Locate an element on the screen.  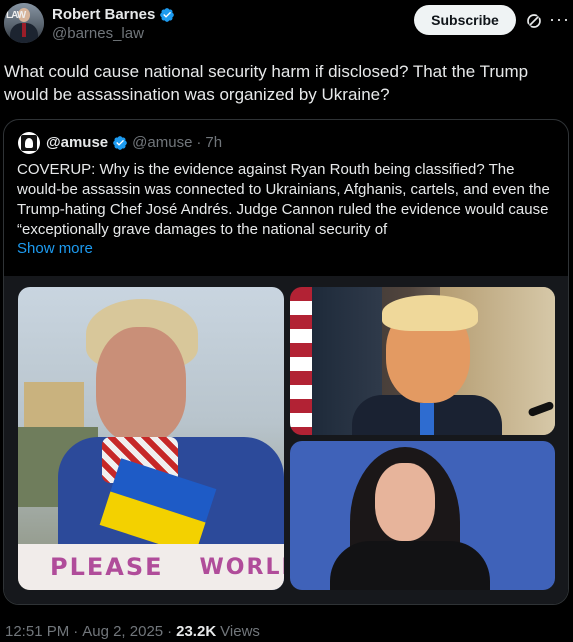
quote-author-handle: @amuse is located at coordinates (162, 142).